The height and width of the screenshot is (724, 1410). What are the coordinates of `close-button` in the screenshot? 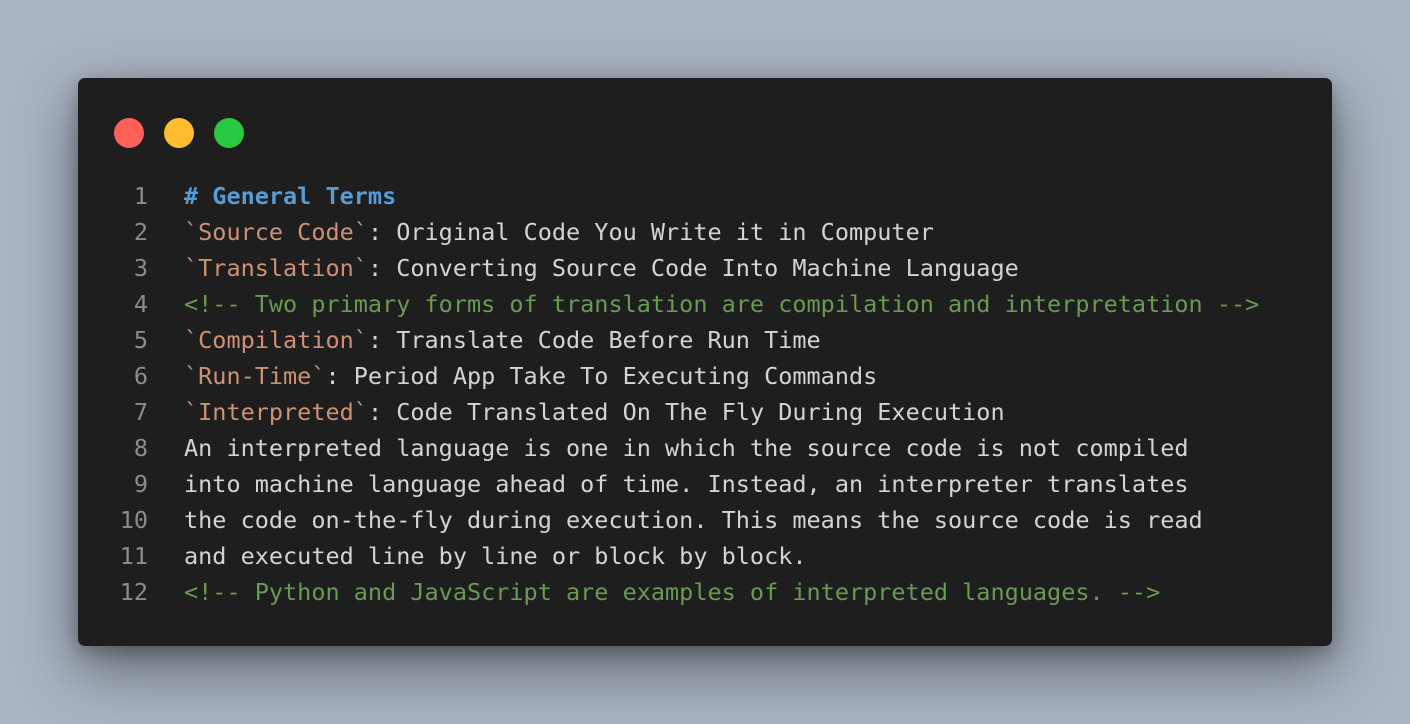 It's located at (129, 133).